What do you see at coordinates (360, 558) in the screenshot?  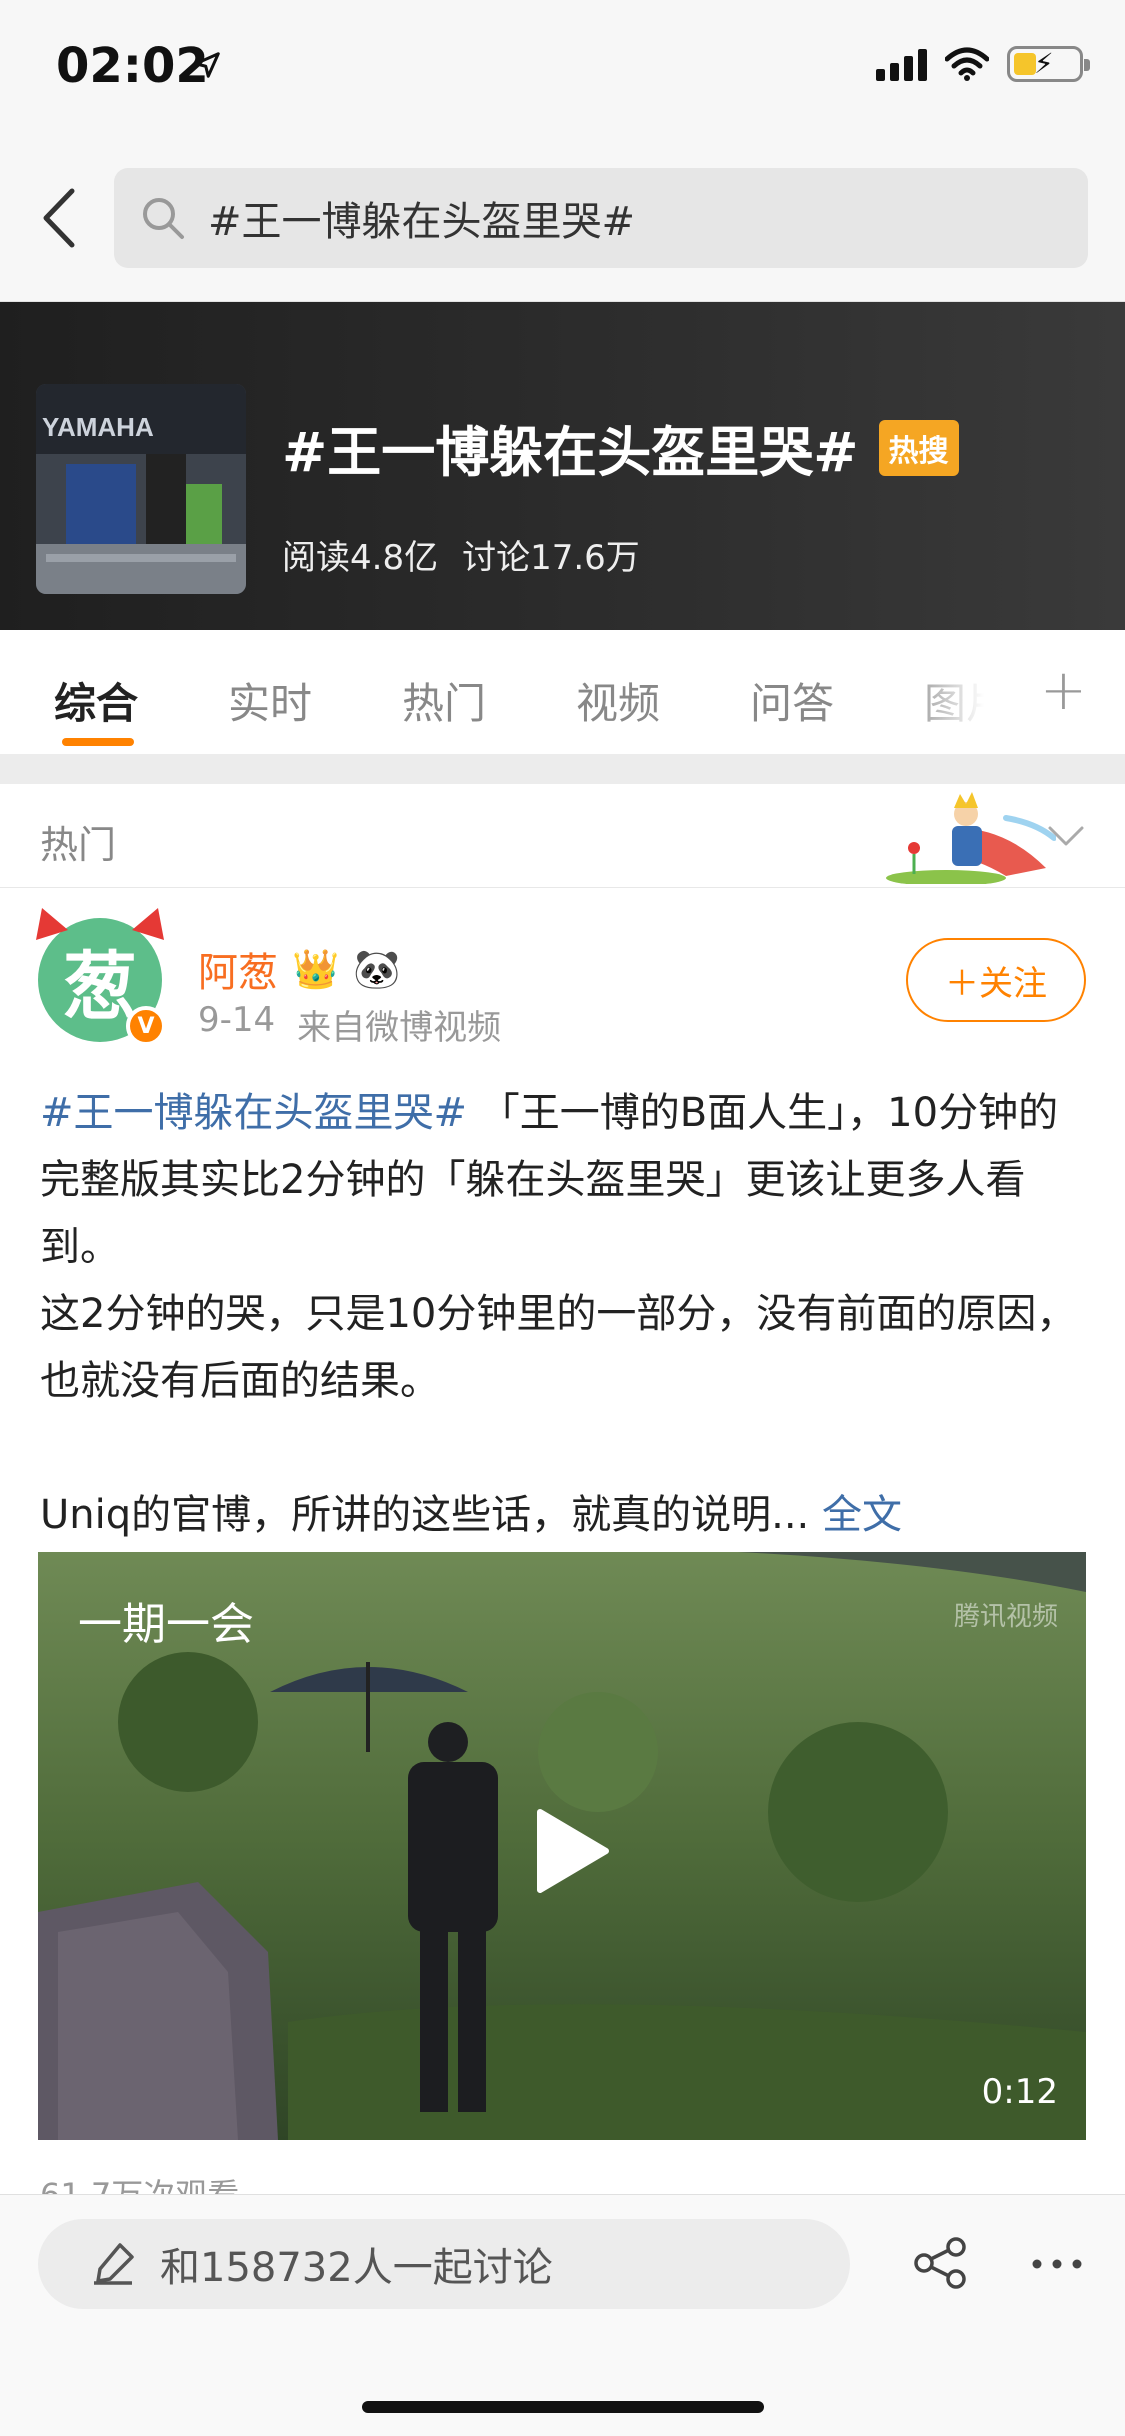 I see `topic-read-count: 阅读4.8亿` at bounding box center [360, 558].